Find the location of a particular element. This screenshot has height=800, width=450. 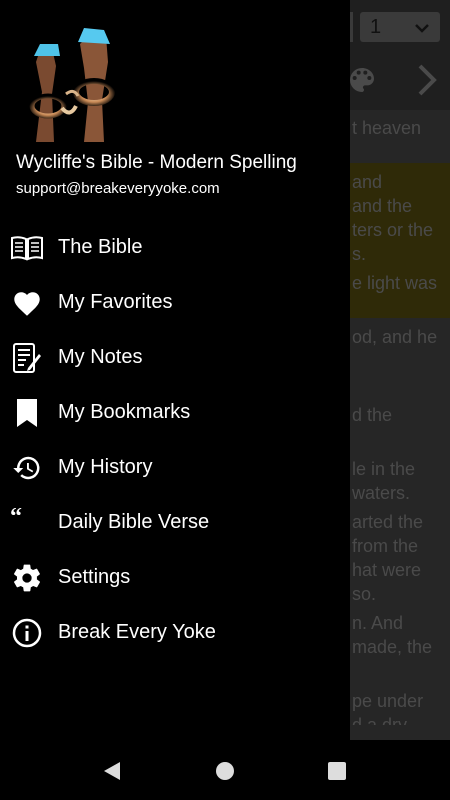

system-navigation-bar is located at coordinates (225, 770).